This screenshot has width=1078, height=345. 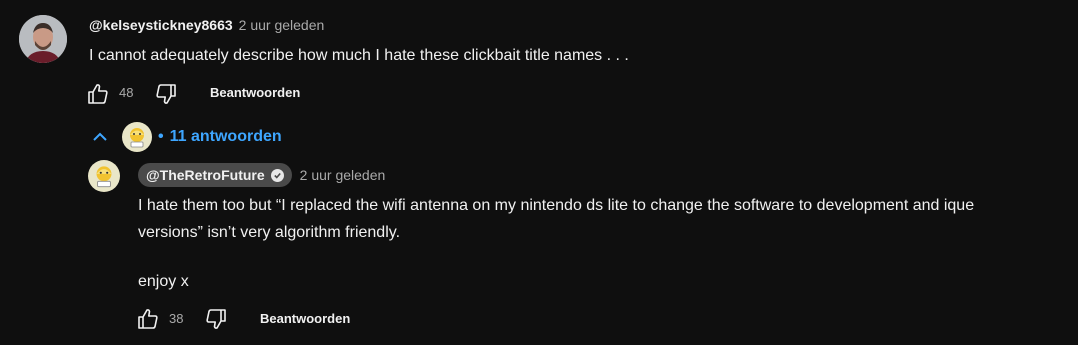 What do you see at coordinates (282, 25) in the screenshot?
I see `comment-timestamp: 2 uur geleden` at bounding box center [282, 25].